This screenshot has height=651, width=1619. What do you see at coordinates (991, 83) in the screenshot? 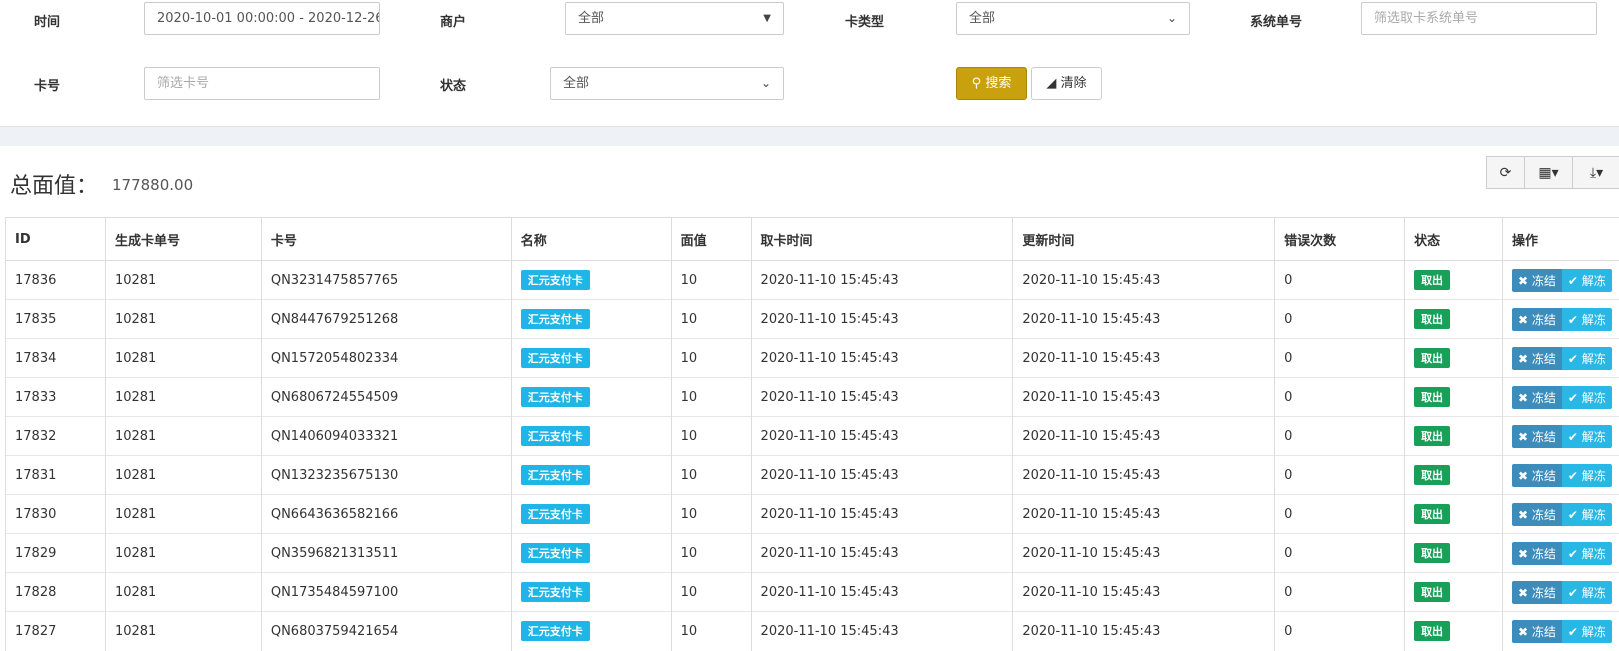
I see `search-button: ⚲ 搜索` at bounding box center [991, 83].